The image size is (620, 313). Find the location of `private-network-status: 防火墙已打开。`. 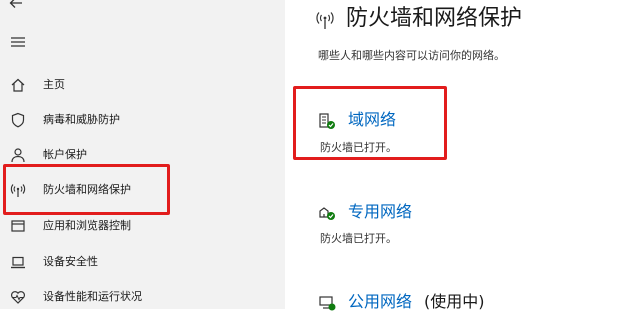

private-network-status: 防火墙已打开。 is located at coordinates (358, 238).